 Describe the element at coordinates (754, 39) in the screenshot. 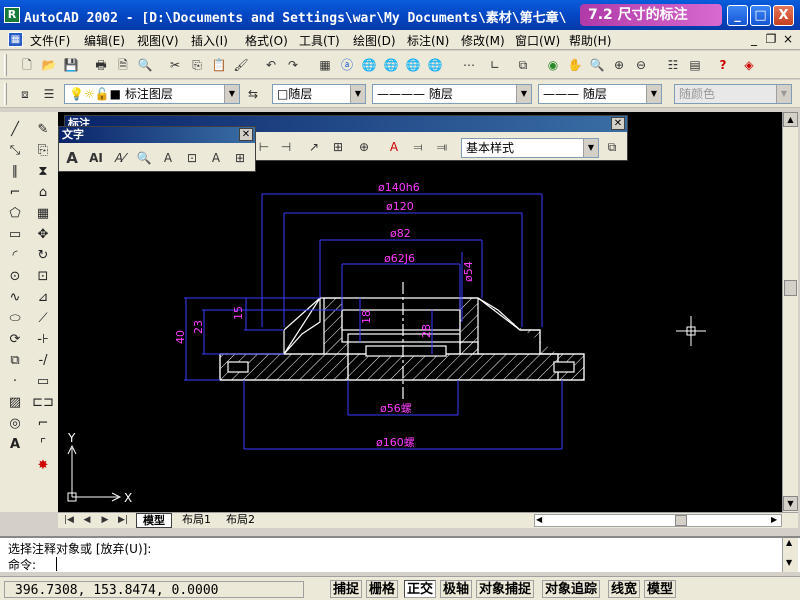

I see `mdi-minimize-button: _` at that location.